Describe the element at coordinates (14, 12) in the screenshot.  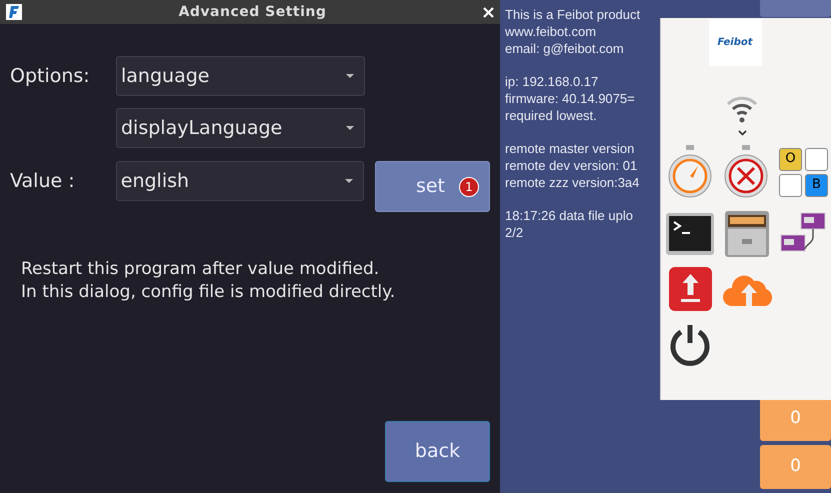
I see `app-logo-icon` at that location.